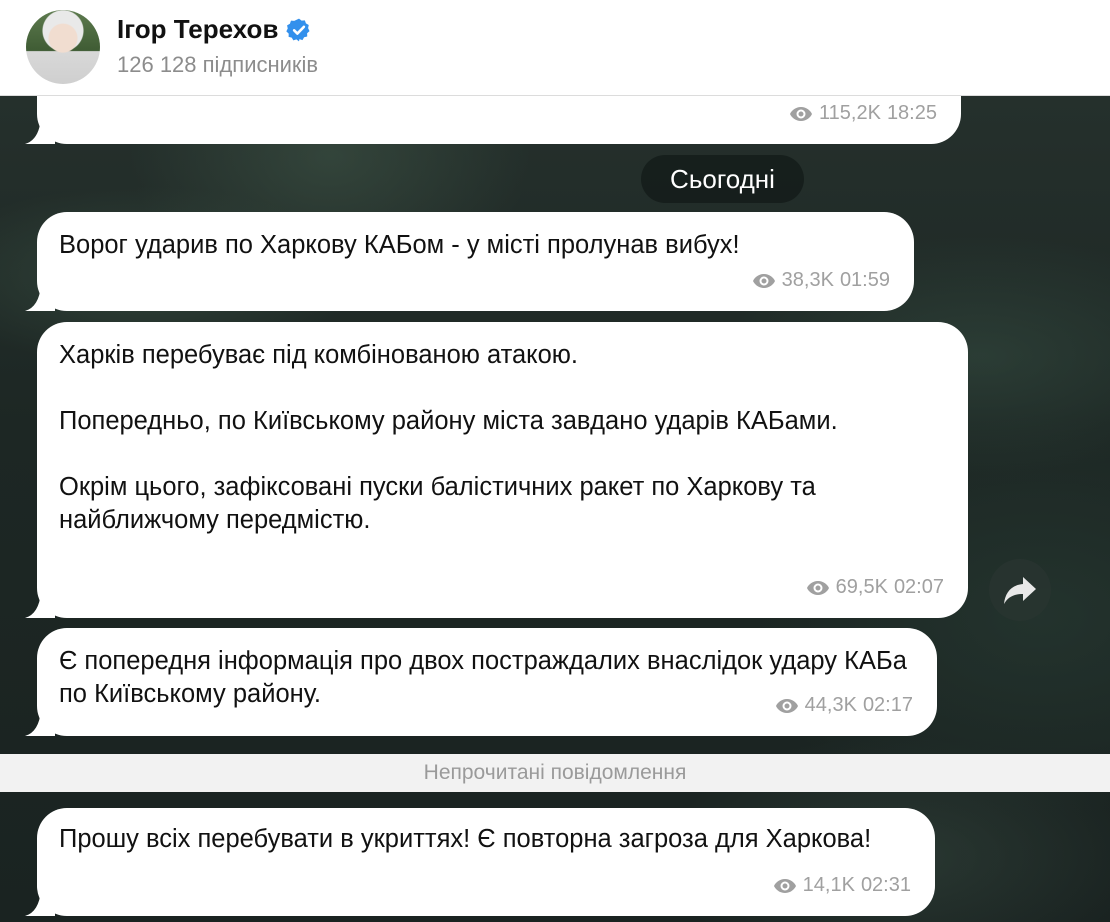 Image resolution: width=1110 pixels, height=922 pixels. I want to click on channel-title: Ігор Терехов, so click(214, 29).